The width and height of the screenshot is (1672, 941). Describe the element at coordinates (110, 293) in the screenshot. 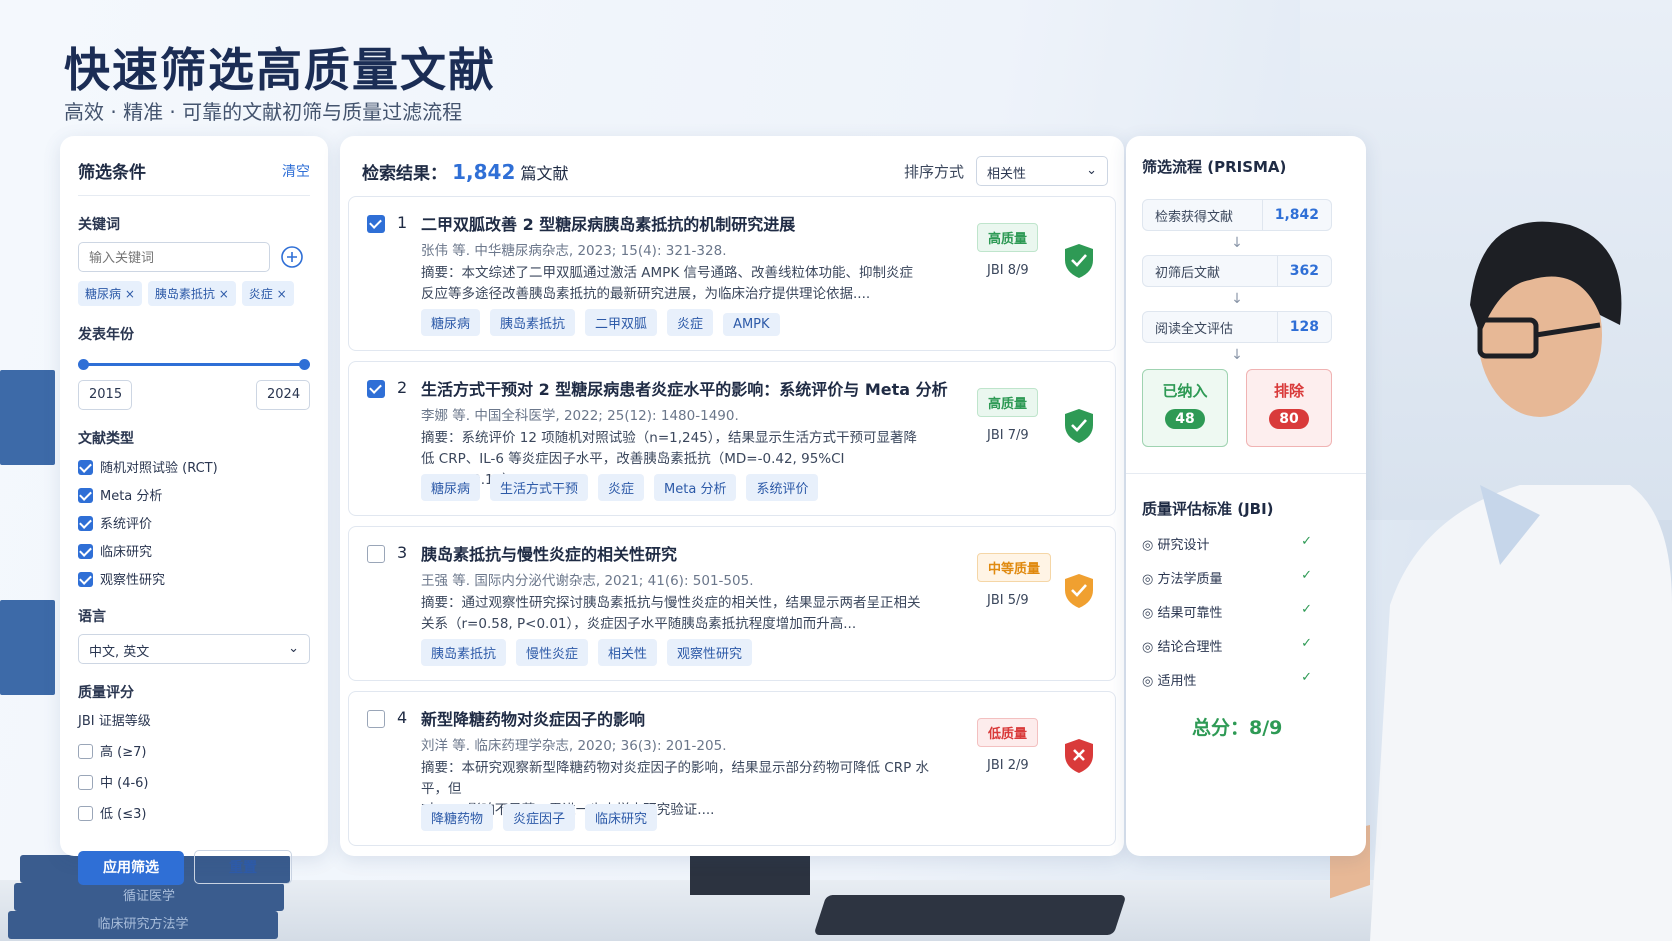

I see `keyword-chip: 糖尿病 ×` at that location.